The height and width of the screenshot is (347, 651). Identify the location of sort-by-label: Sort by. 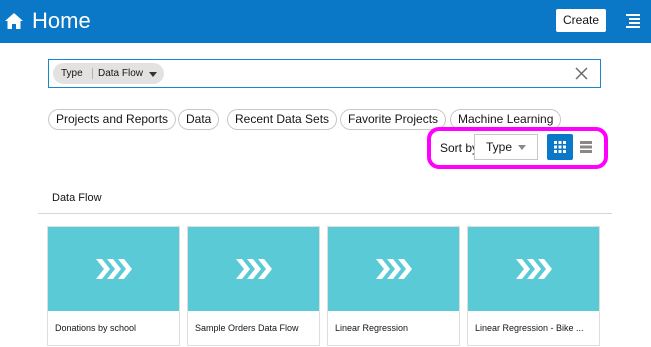
(459, 148).